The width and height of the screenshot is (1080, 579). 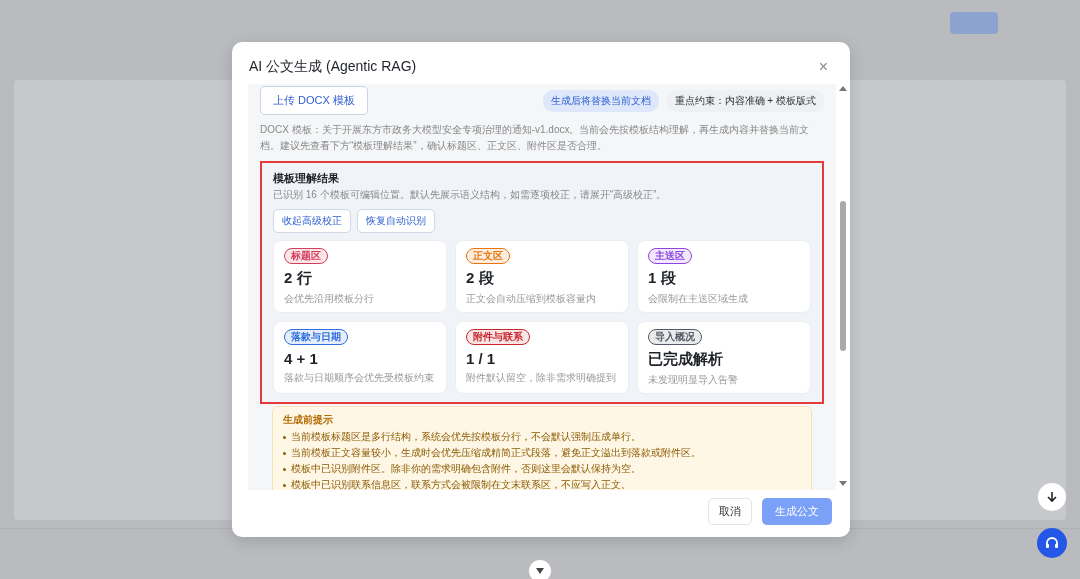 What do you see at coordinates (314, 100) in the screenshot?
I see `upload-button: 上传 DOCX 模板` at bounding box center [314, 100].